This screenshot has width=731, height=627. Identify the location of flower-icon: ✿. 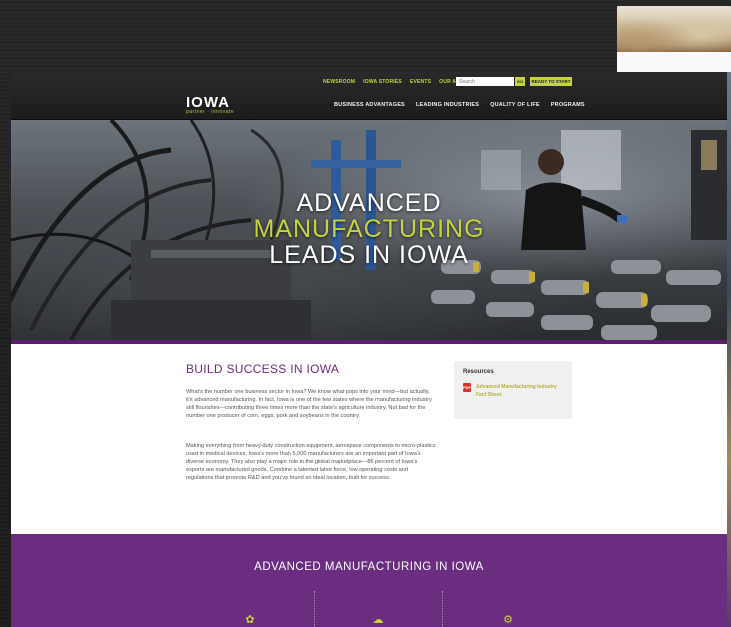
(250, 620).